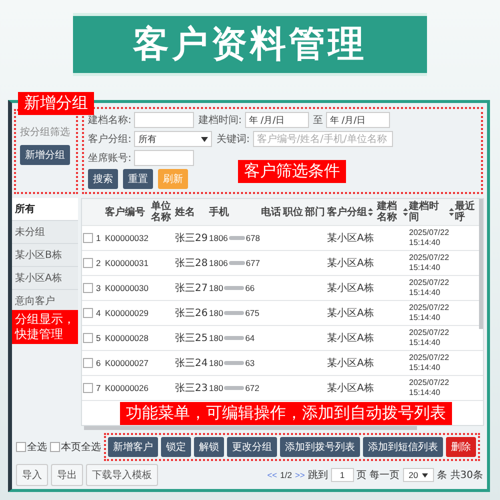  I want to click on page-field: 1, so click(342, 475).